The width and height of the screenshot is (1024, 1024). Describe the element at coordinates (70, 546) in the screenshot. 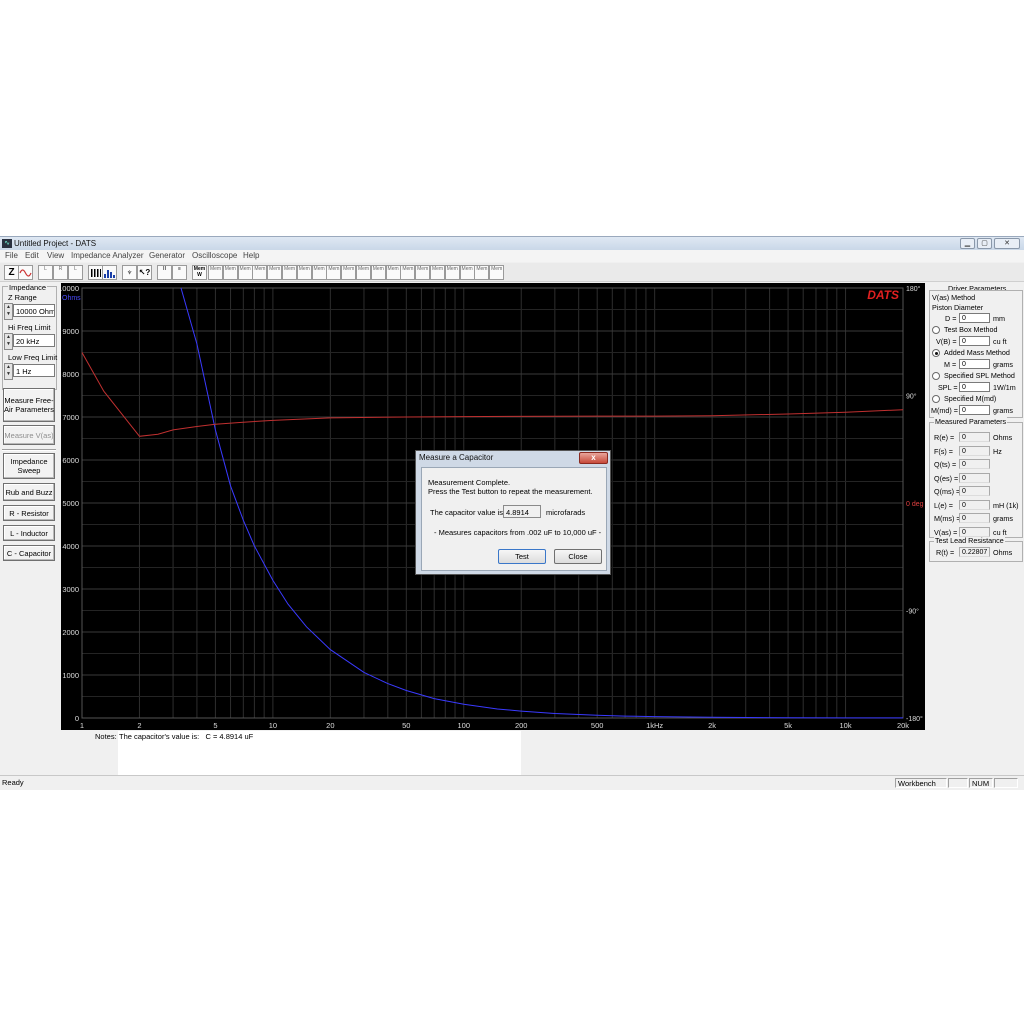

I see `y-tick-label: 4000` at that location.